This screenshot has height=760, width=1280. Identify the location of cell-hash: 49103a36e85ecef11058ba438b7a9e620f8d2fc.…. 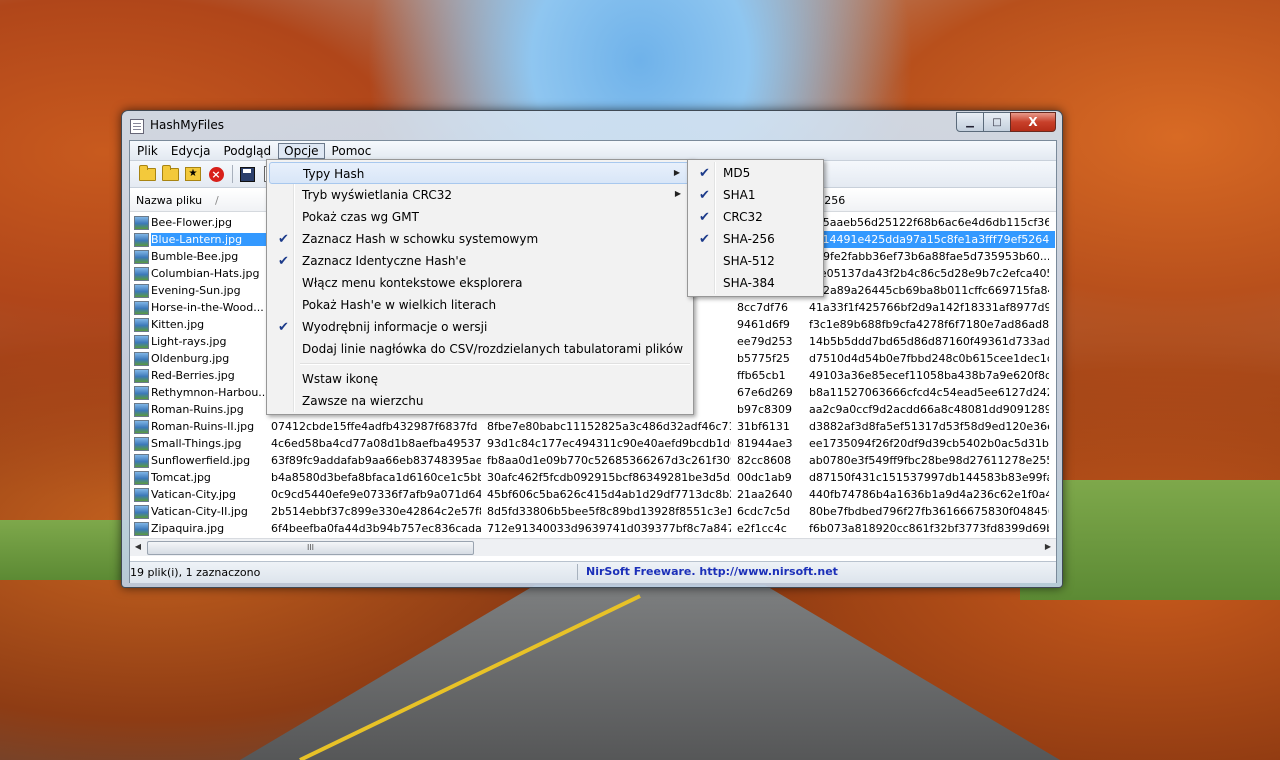
(929, 375).